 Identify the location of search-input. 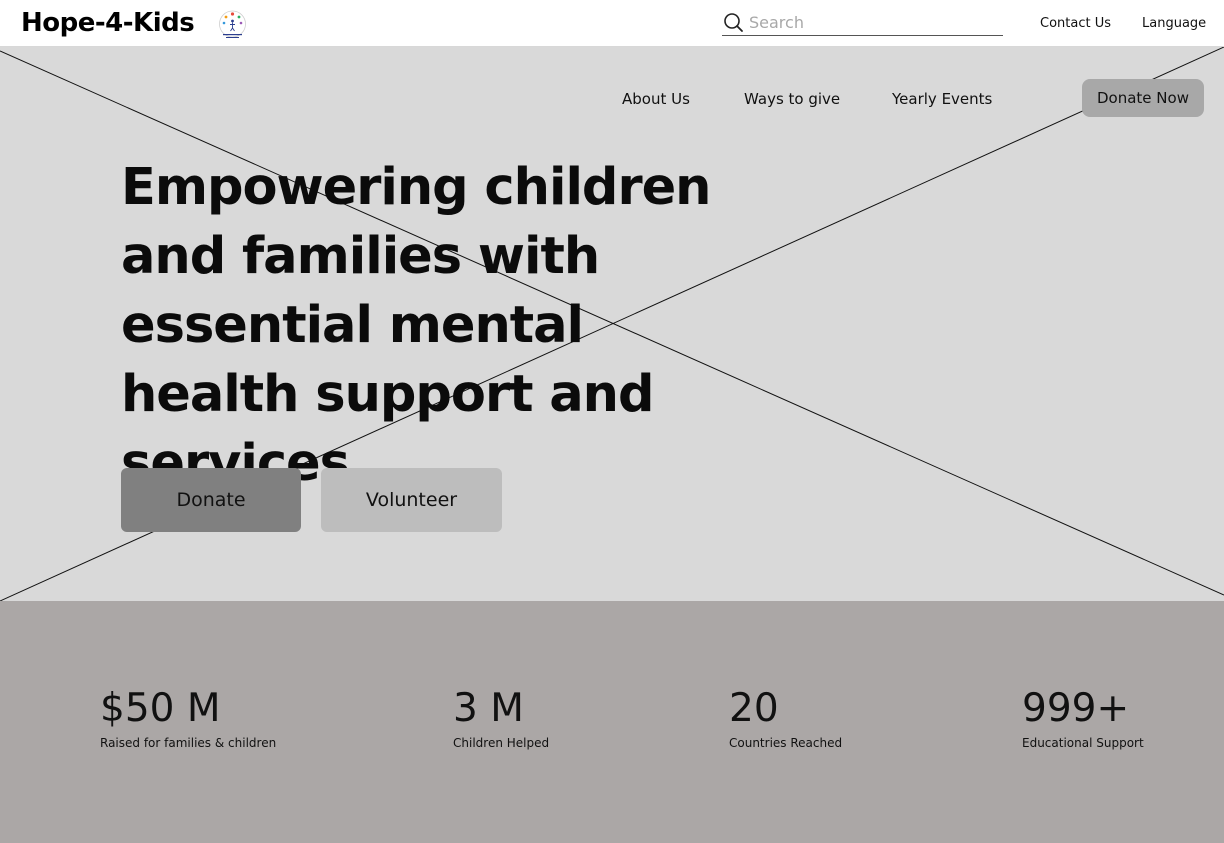
(874, 22).